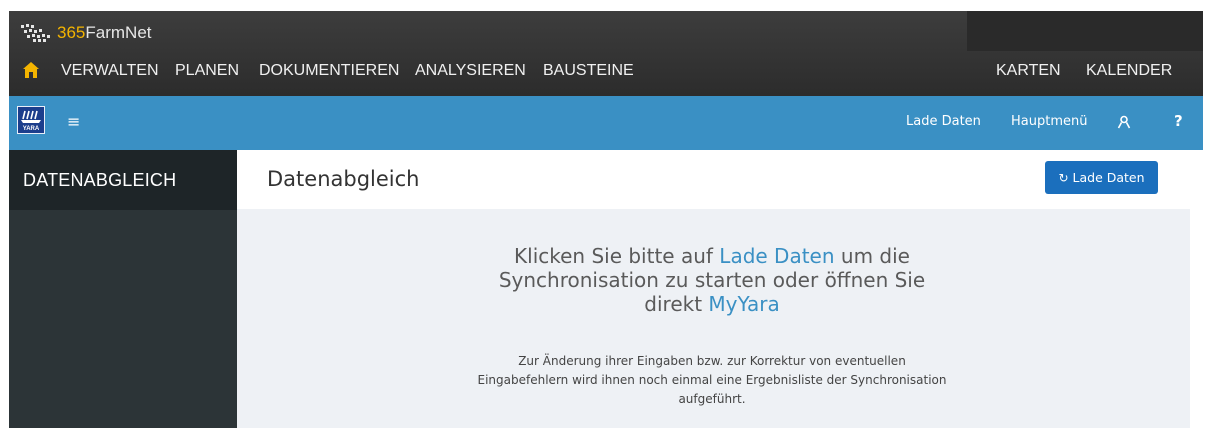 The width and height of the screenshot is (1206, 428). What do you see at coordinates (100, 180) in the screenshot?
I see `sidebar-title: DATENABGLEICH` at bounding box center [100, 180].